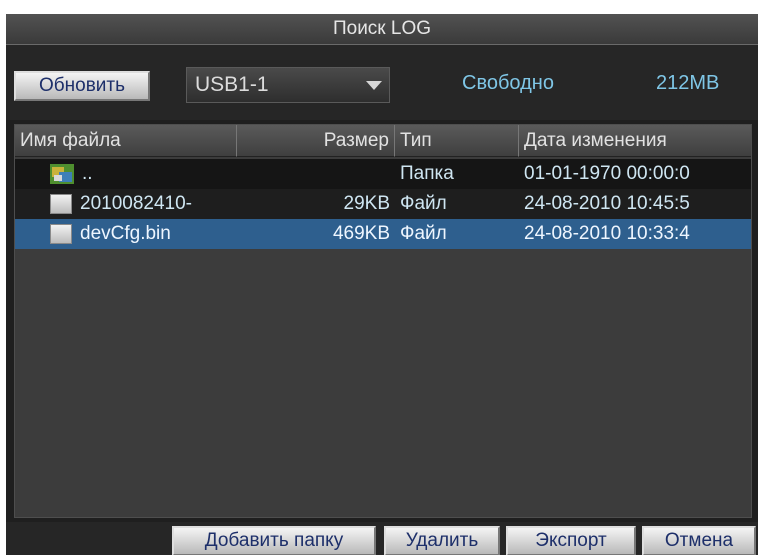  What do you see at coordinates (374, 85) in the screenshot?
I see `chevron-down-icon` at bounding box center [374, 85].